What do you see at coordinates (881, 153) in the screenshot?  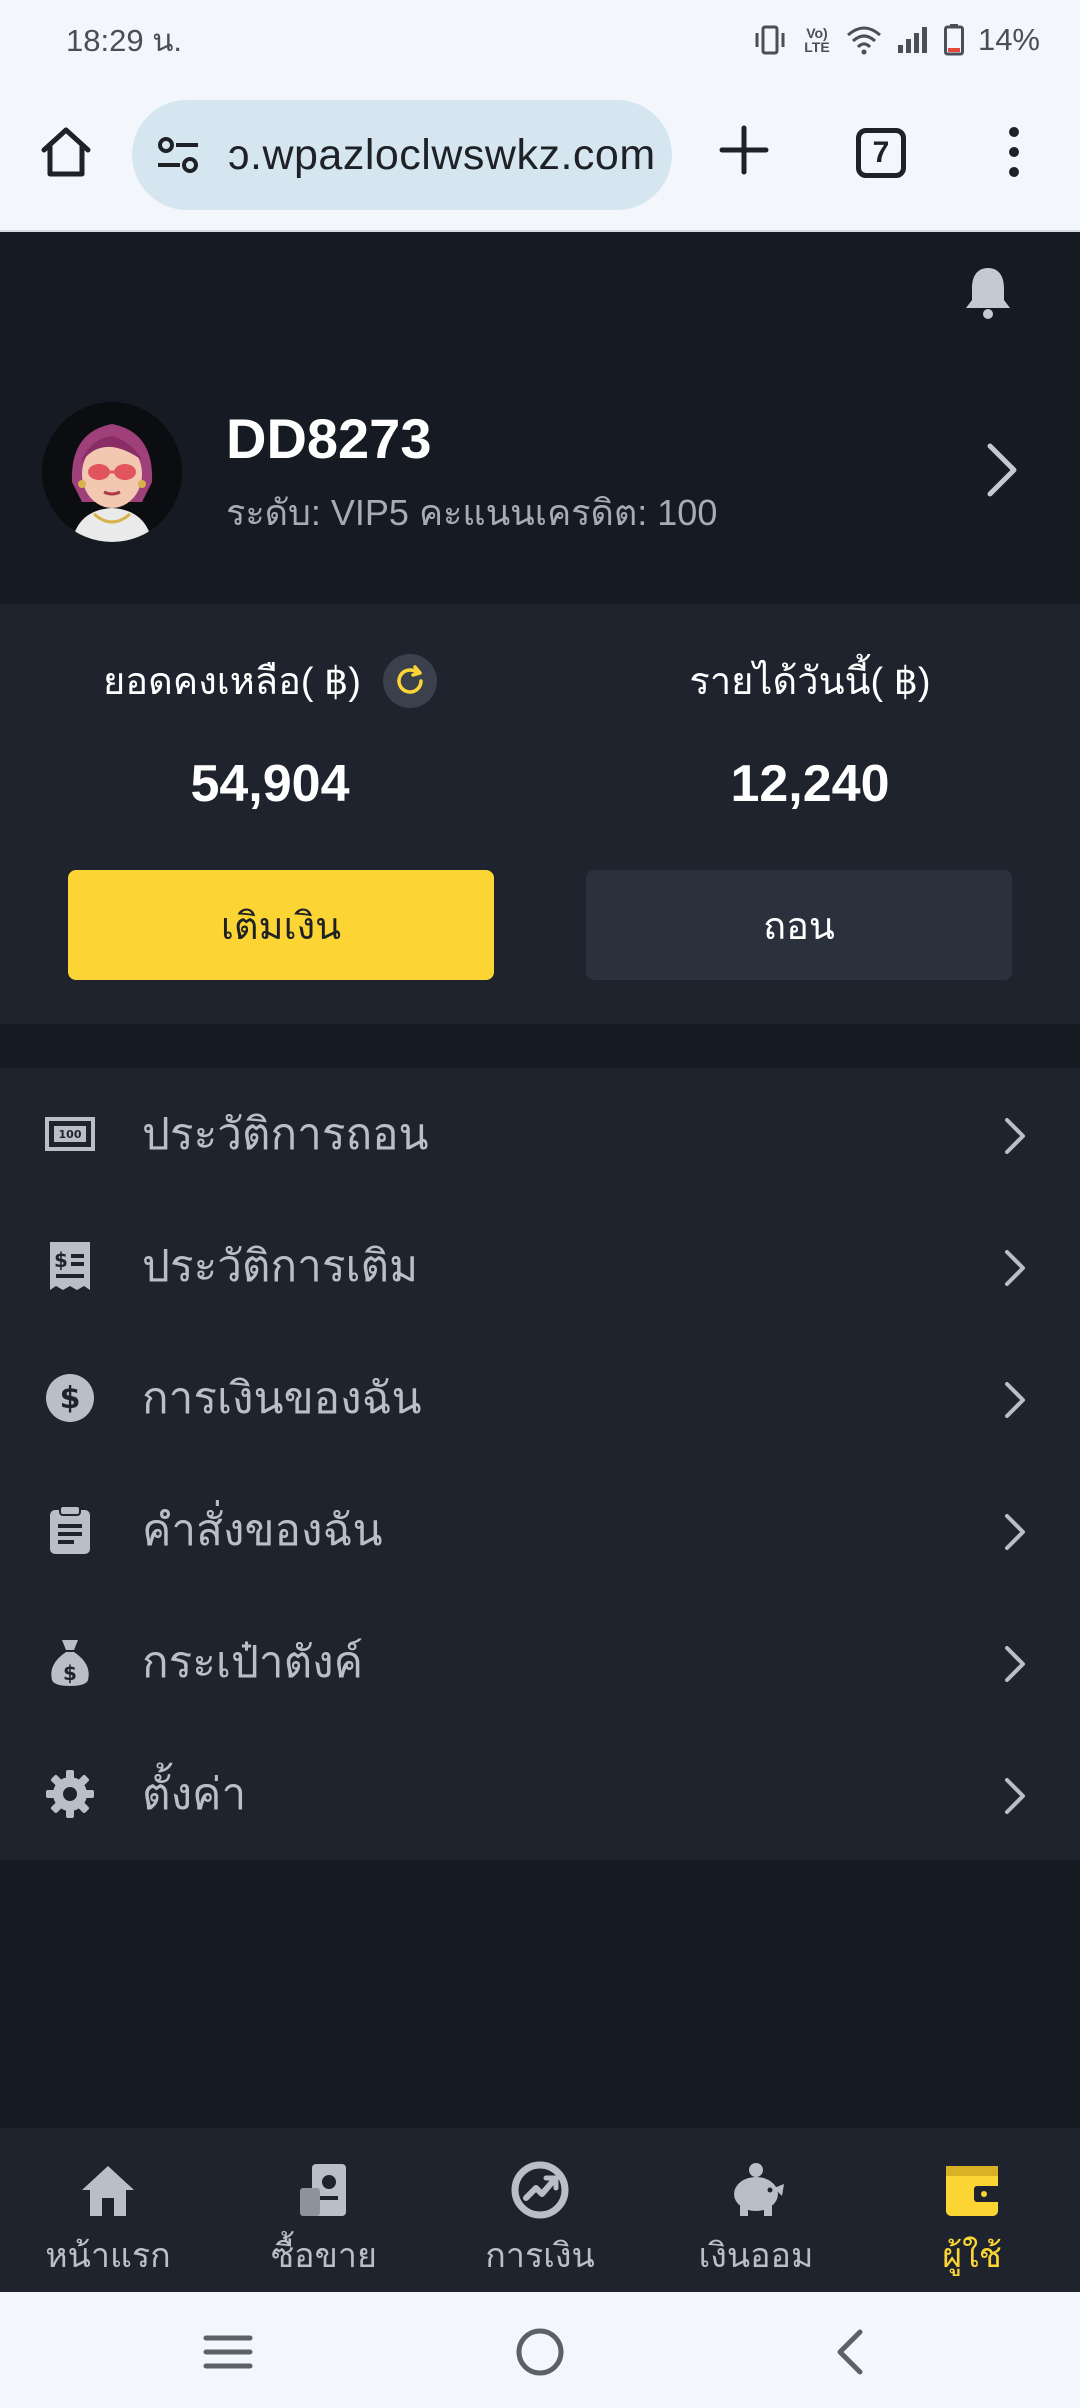 I see `tab-switcher-button: 7` at bounding box center [881, 153].